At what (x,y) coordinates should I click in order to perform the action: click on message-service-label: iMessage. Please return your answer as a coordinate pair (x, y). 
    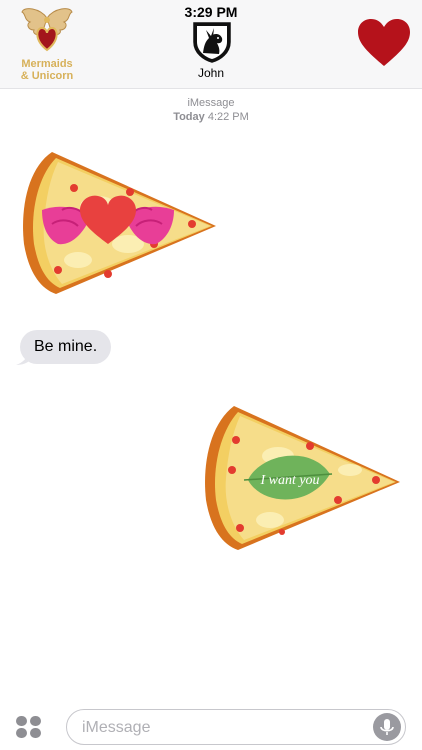
    Looking at the image, I should click on (211, 103).